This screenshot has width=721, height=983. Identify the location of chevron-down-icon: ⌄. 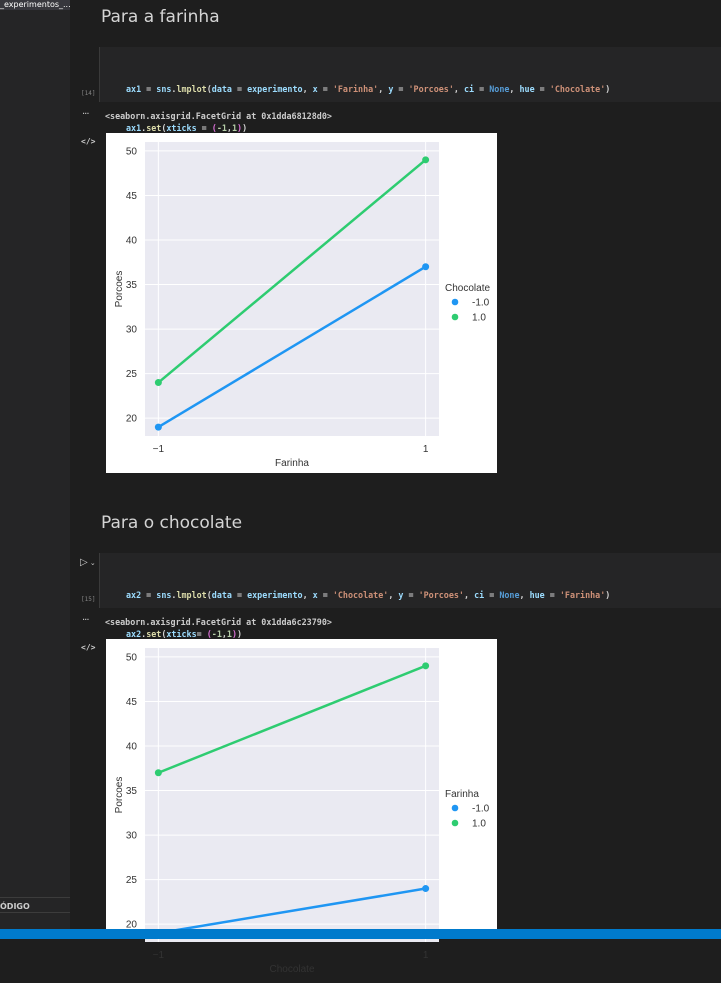
(92, 563).